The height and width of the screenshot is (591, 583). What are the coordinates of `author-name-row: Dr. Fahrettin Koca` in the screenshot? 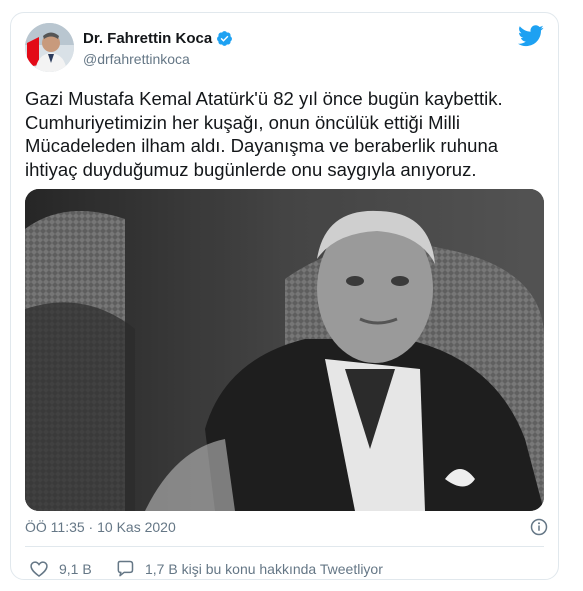 It's located at (158, 38).